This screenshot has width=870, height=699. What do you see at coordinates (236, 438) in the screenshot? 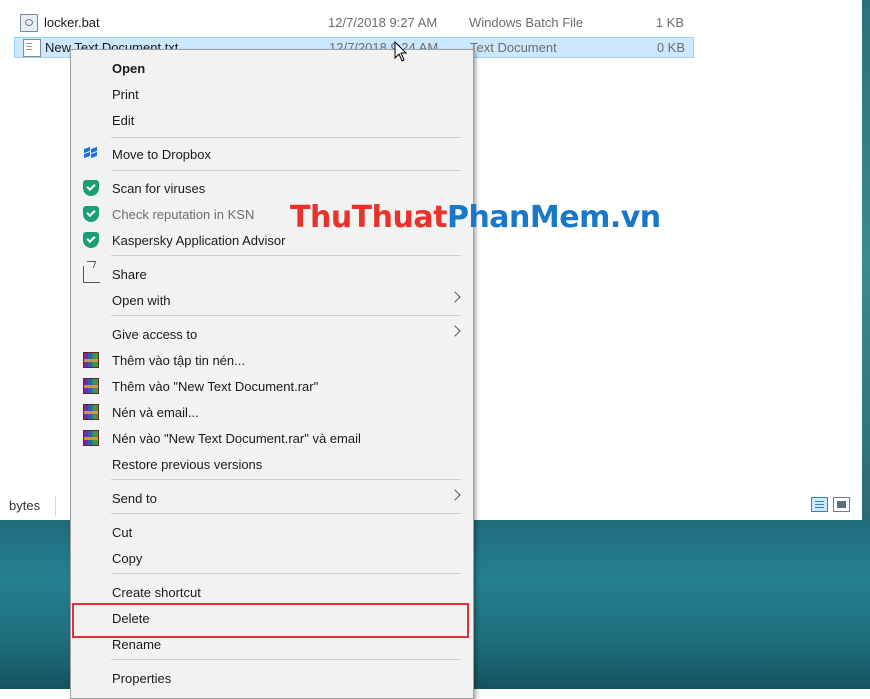
I see `menu-item-label: Nén vào "New Text Document.rar" và email` at bounding box center [236, 438].